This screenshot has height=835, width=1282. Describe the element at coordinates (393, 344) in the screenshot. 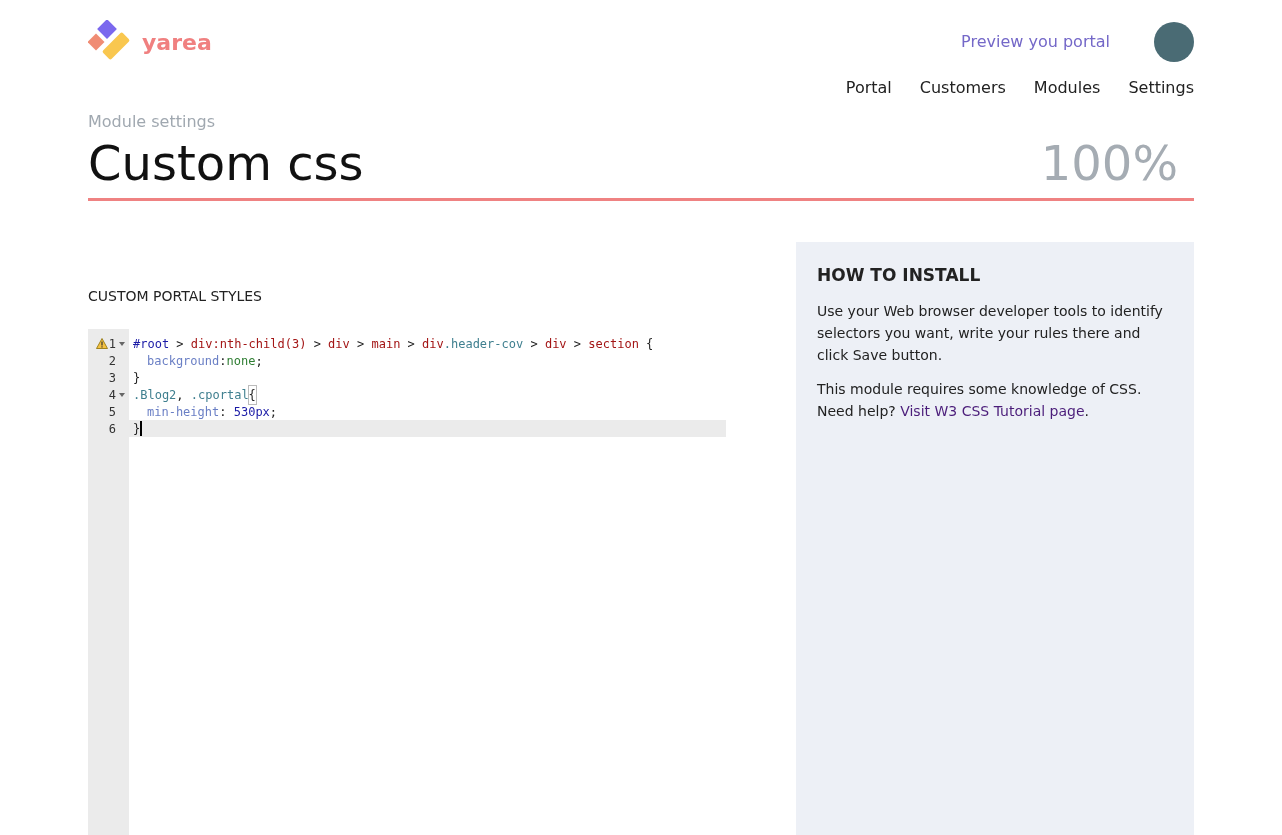

I see `code-line: #root > div:nth-child(3) > div > main > div.header-cov > div > section {` at that location.